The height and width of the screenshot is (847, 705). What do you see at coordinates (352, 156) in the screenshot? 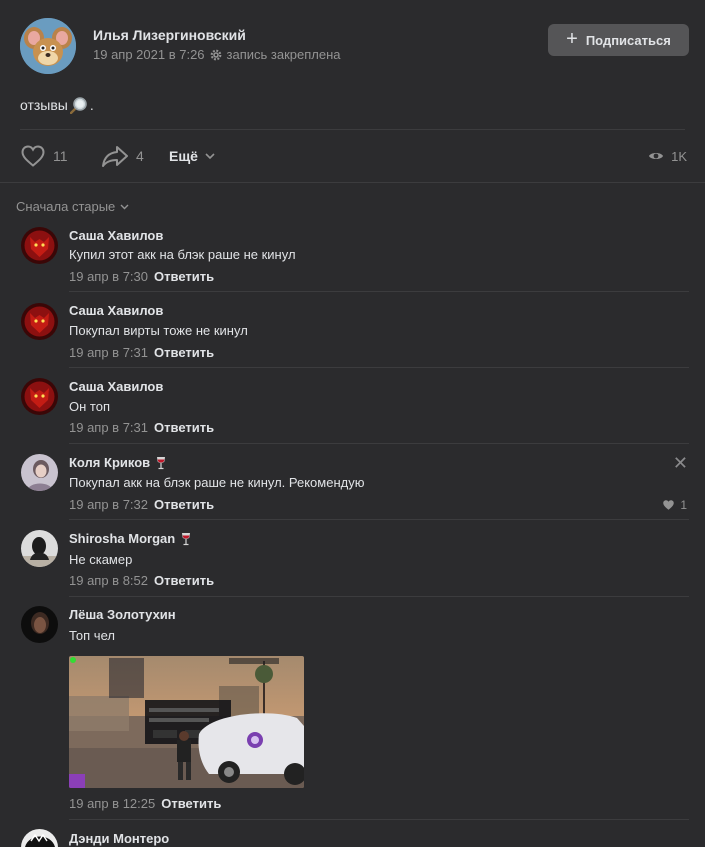
I see `post-actions: 11 4 Ещё 1K` at bounding box center [352, 156].